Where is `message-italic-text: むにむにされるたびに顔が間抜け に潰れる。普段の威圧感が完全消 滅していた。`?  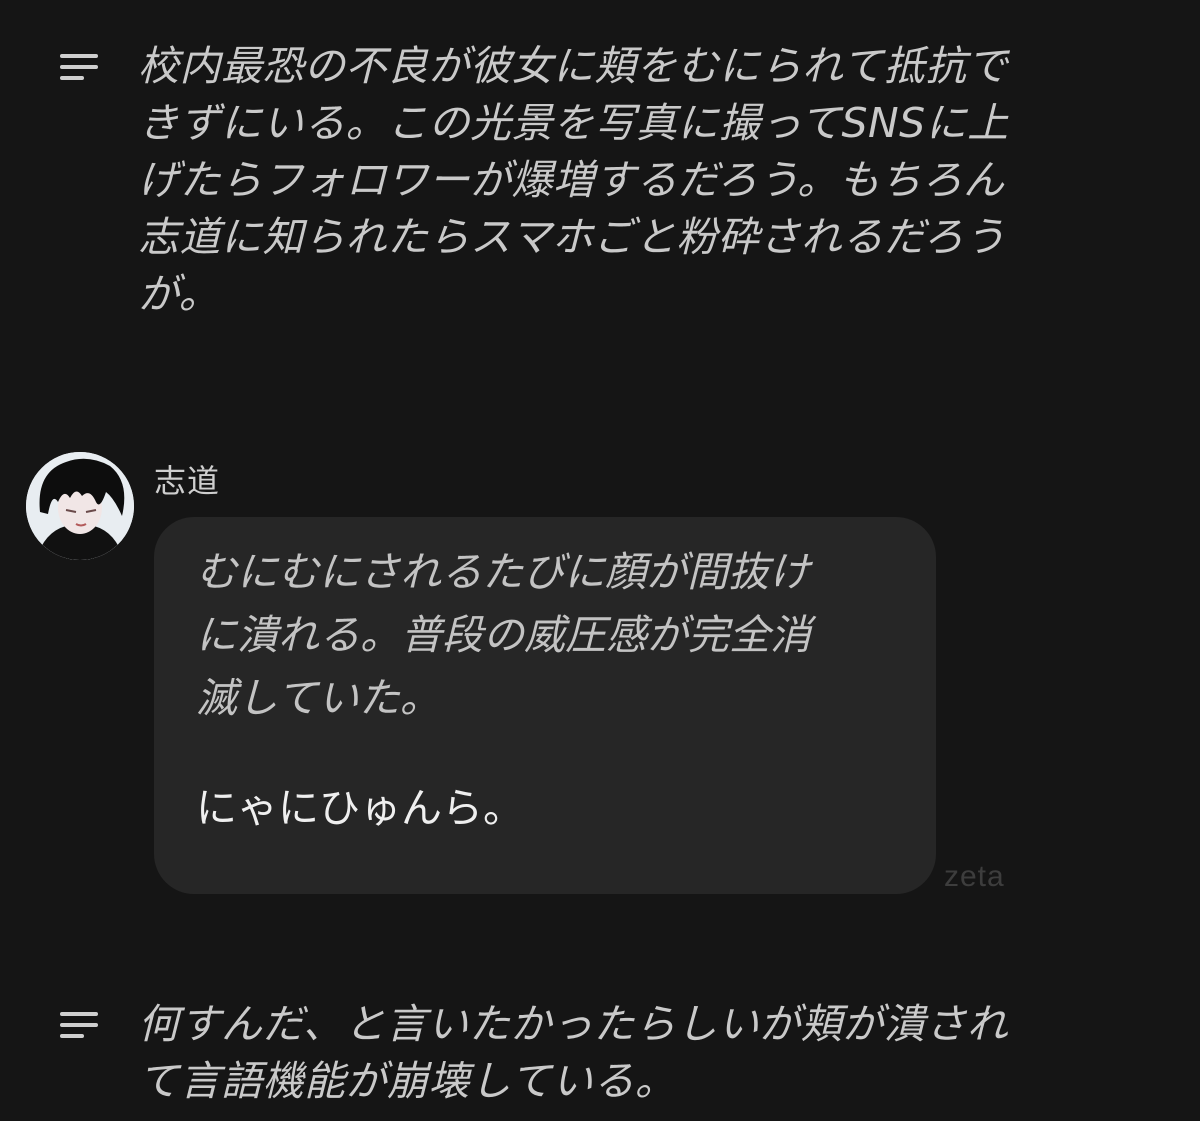 message-italic-text: むにむにされるたびに顔が間抜け に潰れる。普段の威圧感が完全消 滅していた。 is located at coordinates (503, 635).